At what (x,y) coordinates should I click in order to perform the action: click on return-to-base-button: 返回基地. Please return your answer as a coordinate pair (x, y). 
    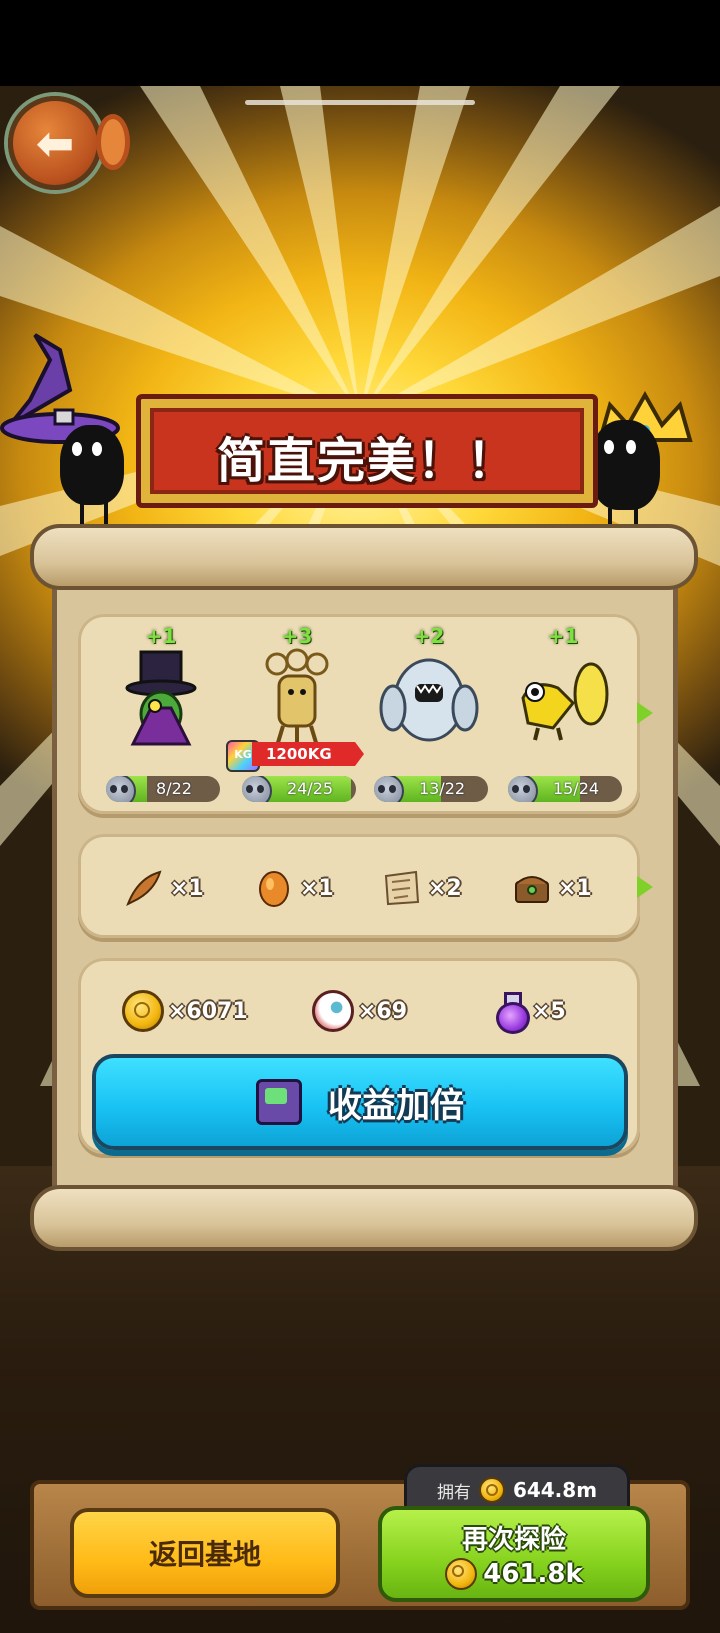
    Looking at the image, I should click on (205, 1553).